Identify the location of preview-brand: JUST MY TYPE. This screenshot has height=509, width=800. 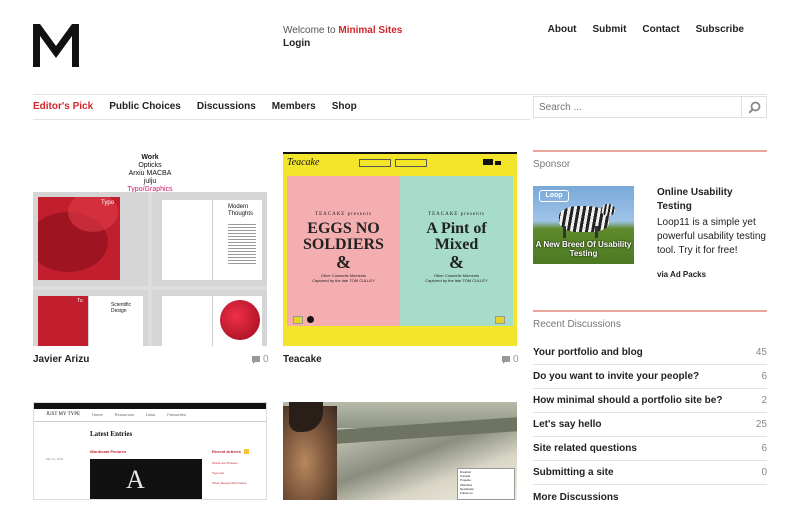
(63, 414).